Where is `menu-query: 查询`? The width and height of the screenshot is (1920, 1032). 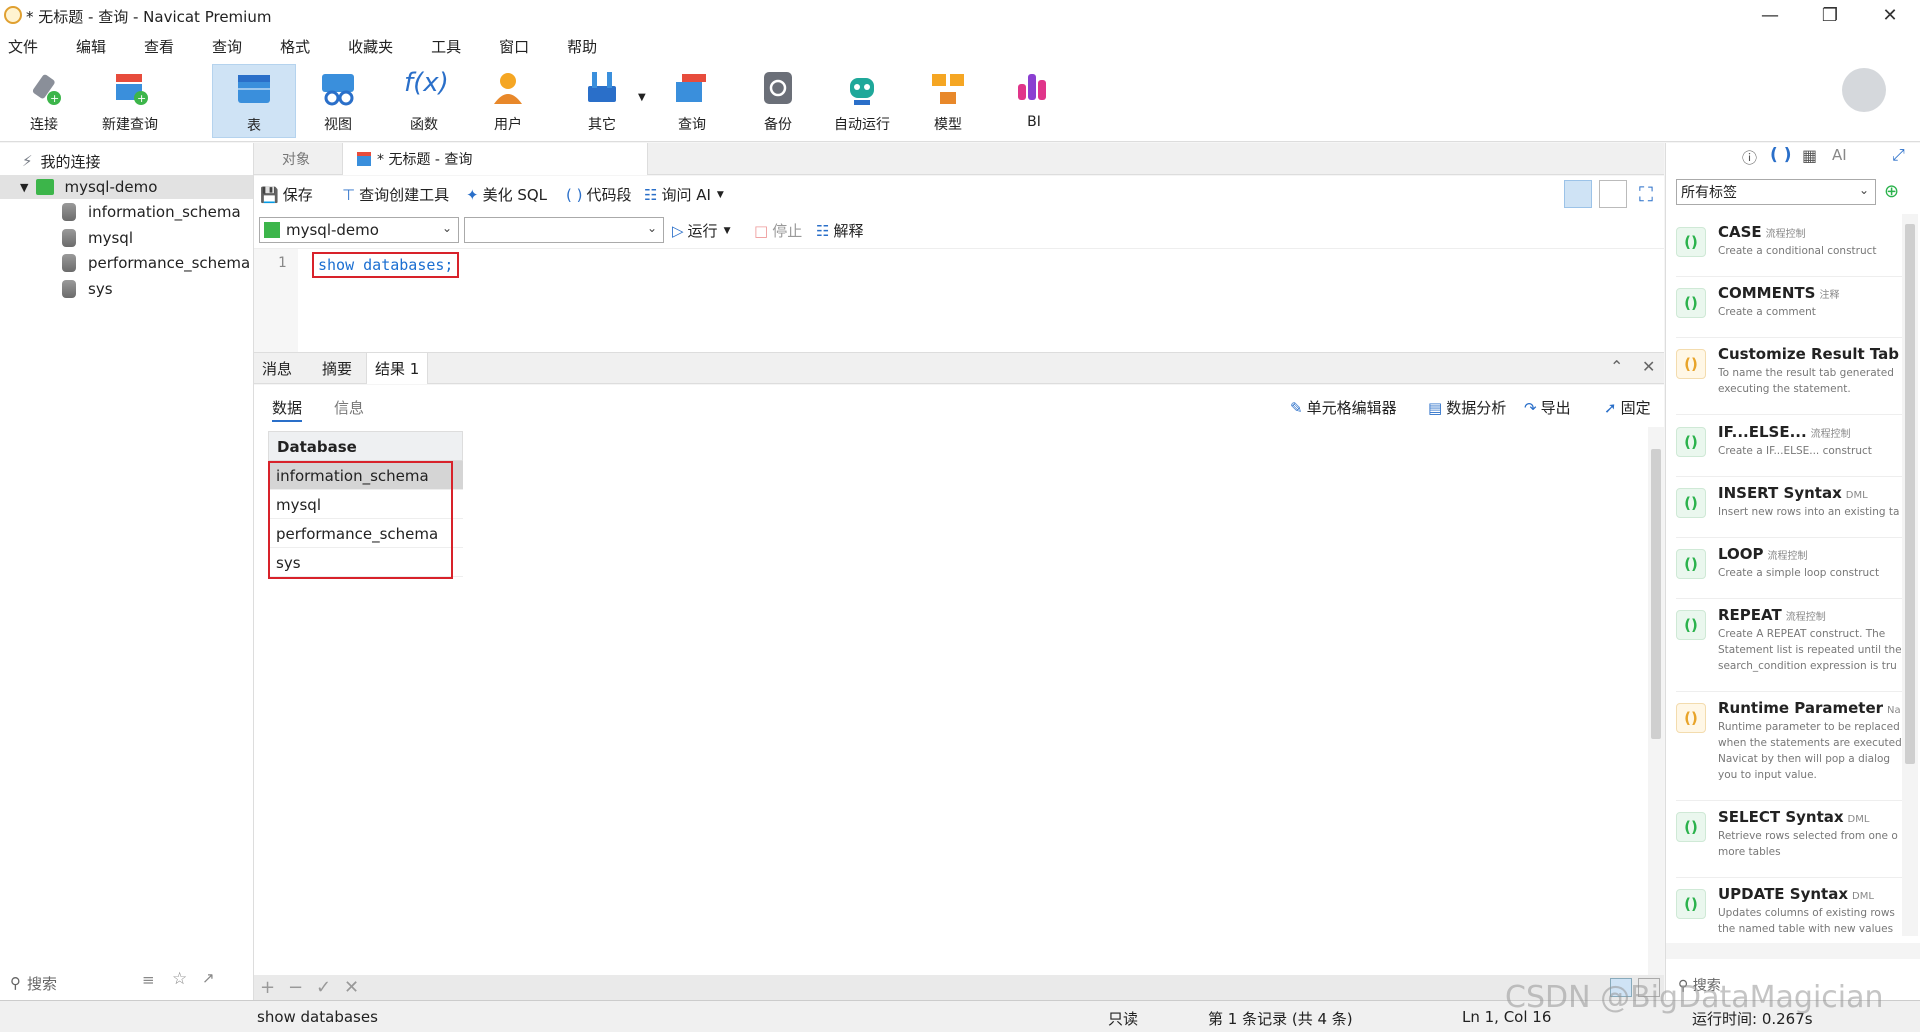 menu-query: 查询 is located at coordinates (227, 44).